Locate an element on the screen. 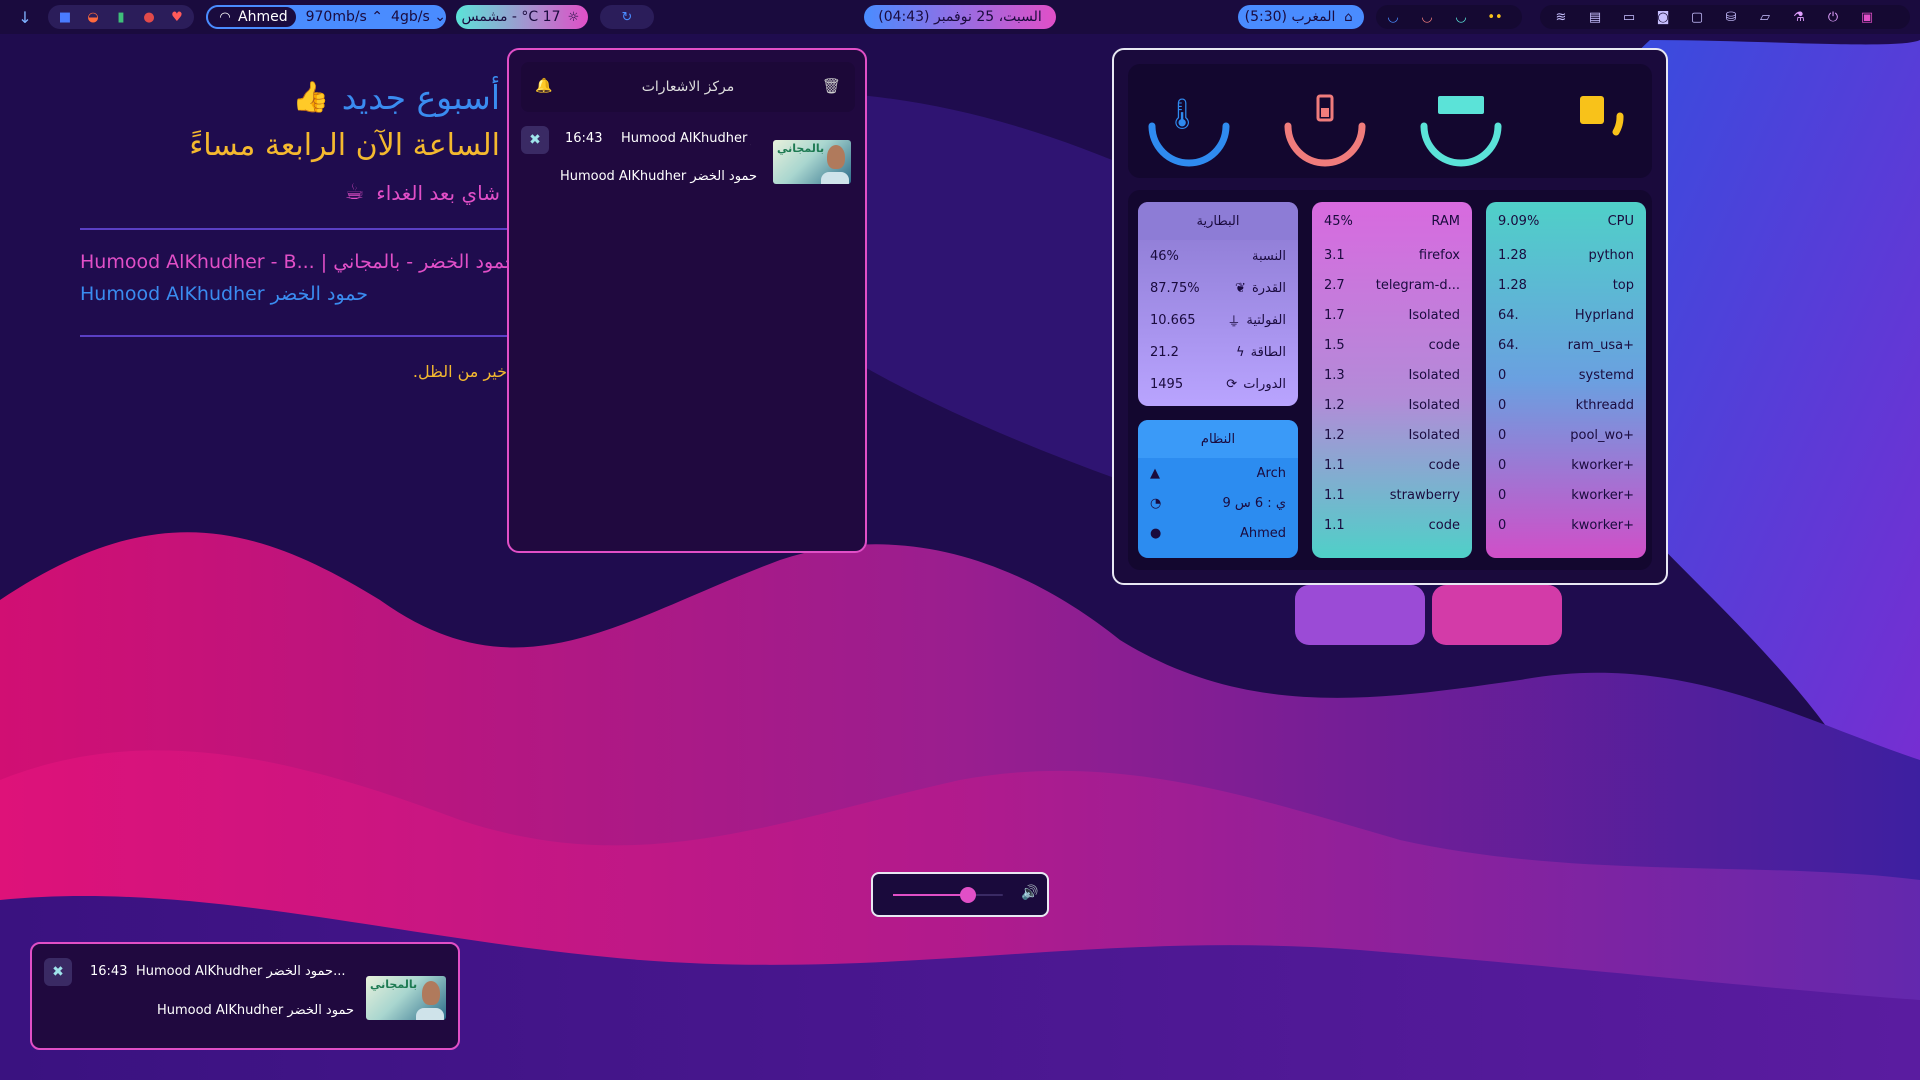 This screenshot has height=1080, width=1920. cpu-mini-icon: •• is located at coordinates (1495, 17).